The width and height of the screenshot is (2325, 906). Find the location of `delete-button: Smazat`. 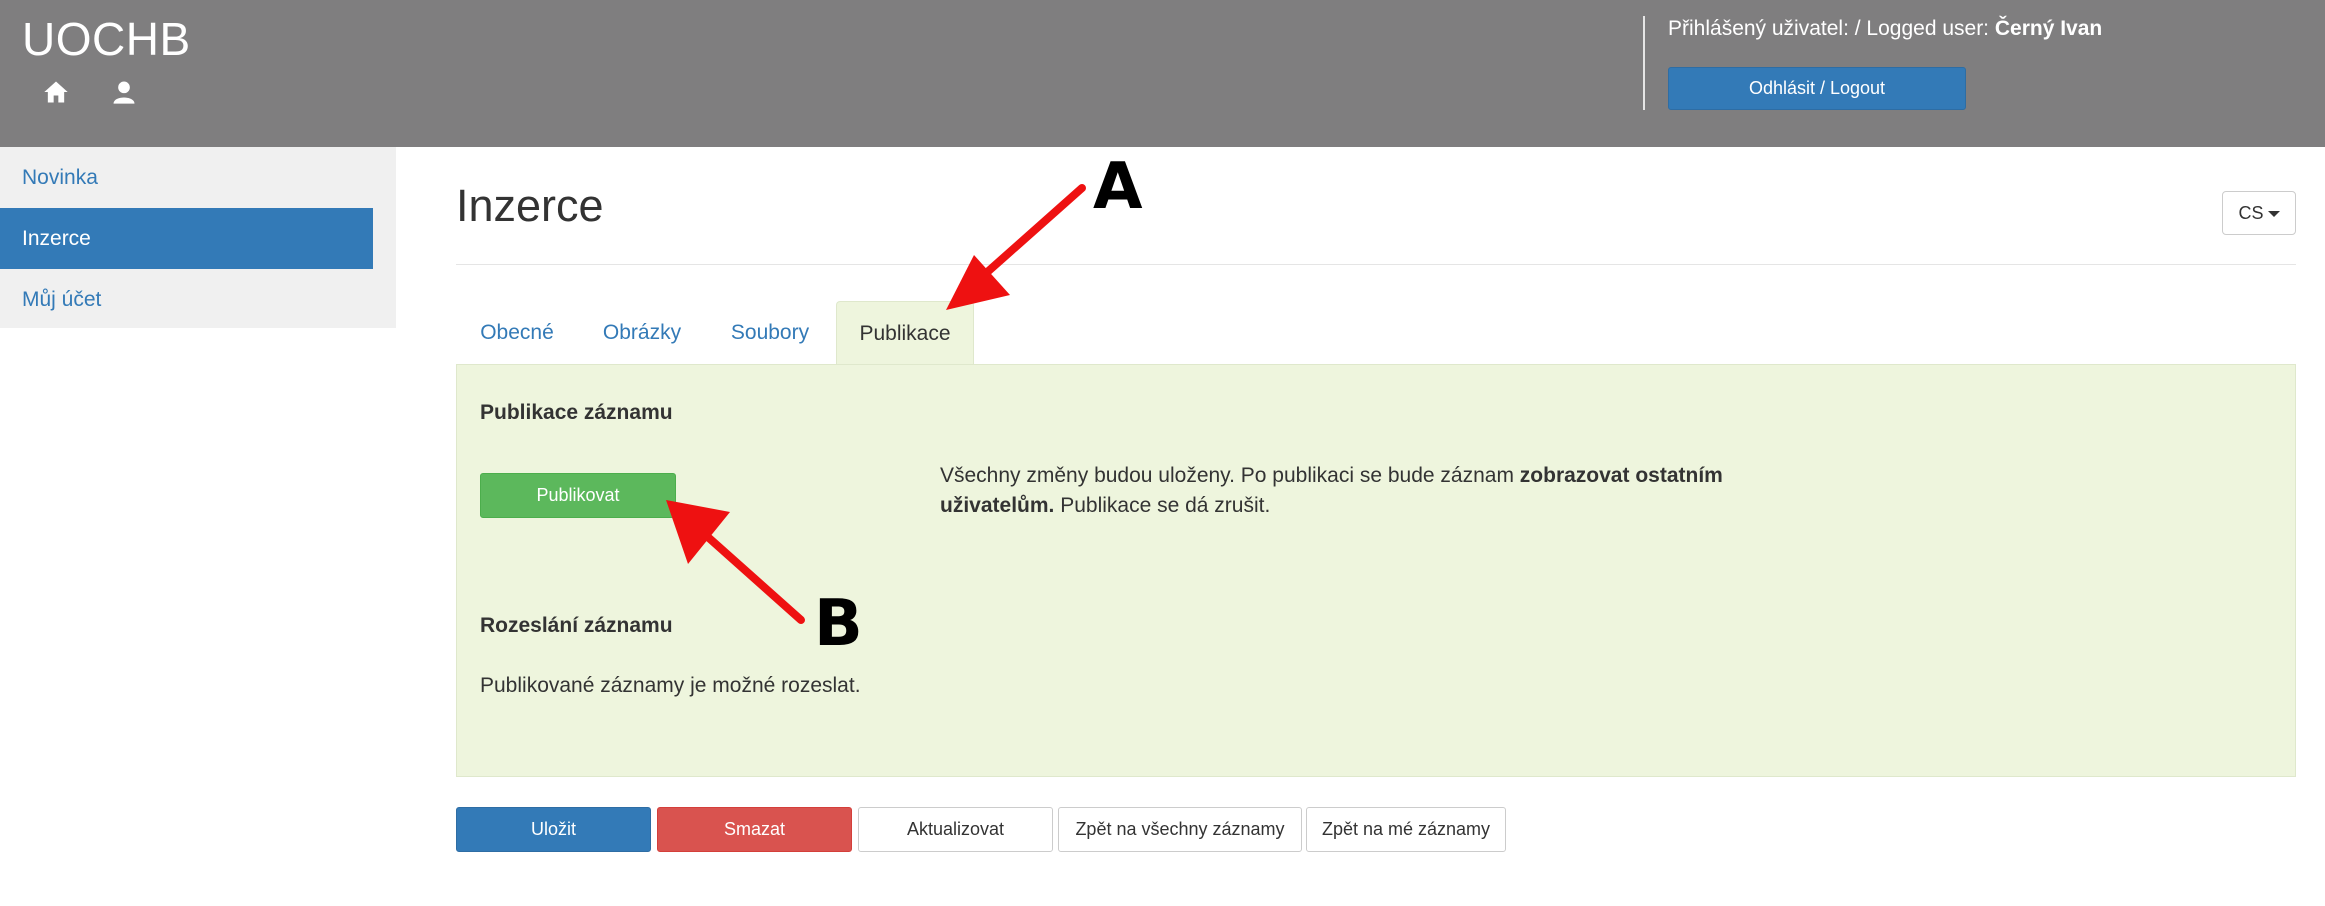

delete-button: Smazat is located at coordinates (754, 829).